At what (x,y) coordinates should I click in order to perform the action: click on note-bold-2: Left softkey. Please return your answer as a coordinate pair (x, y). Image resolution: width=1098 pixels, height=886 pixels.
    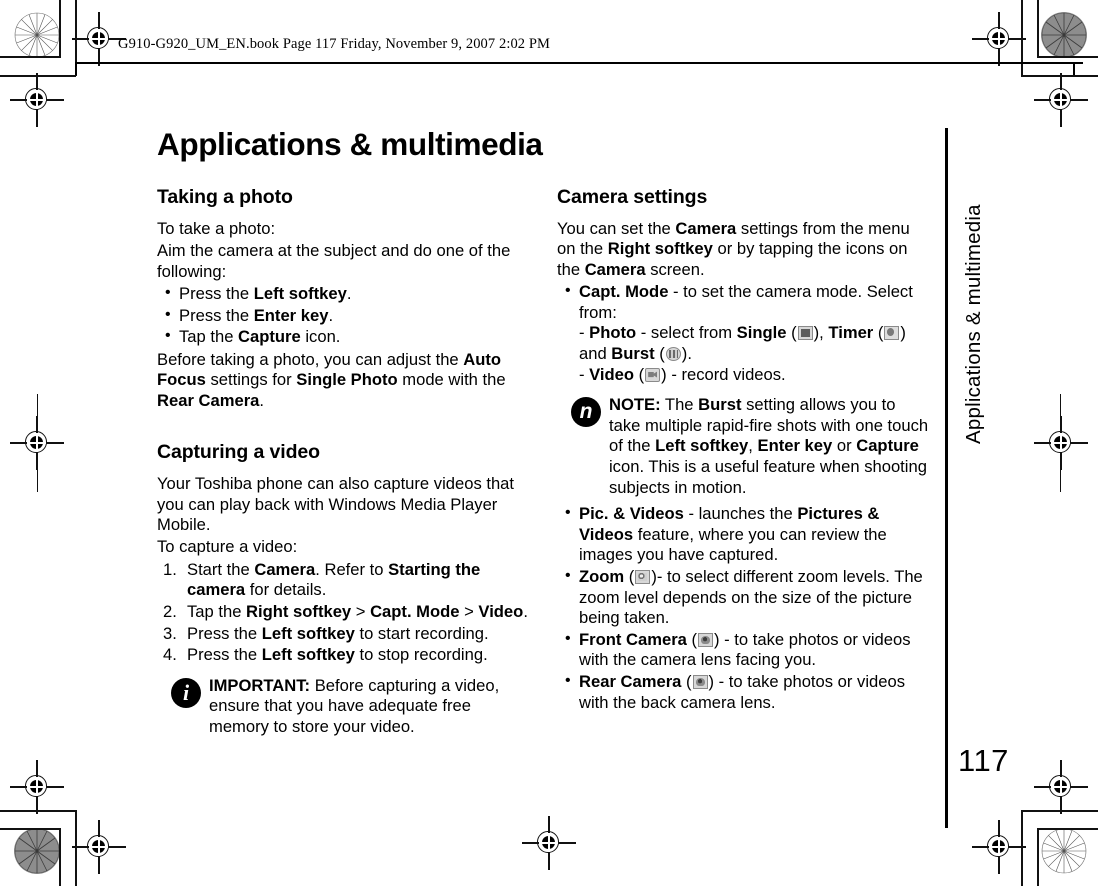
    Looking at the image, I should click on (702, 446).